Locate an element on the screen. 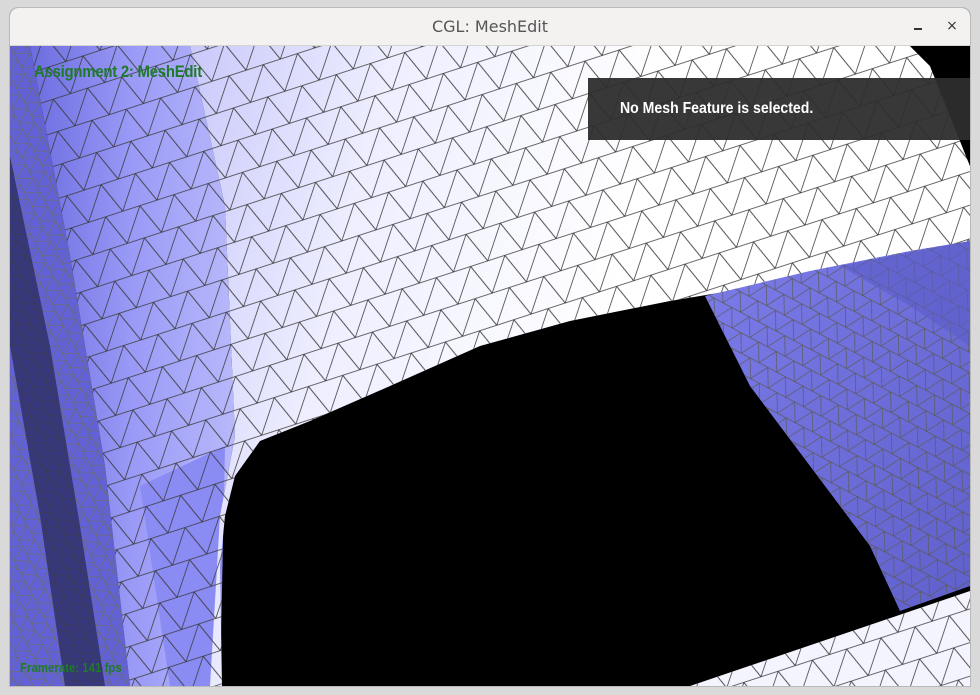 The image size is (980, 695). selection-info-panel: No Mesh Feature is selected. is located at coordinates (779, 109).